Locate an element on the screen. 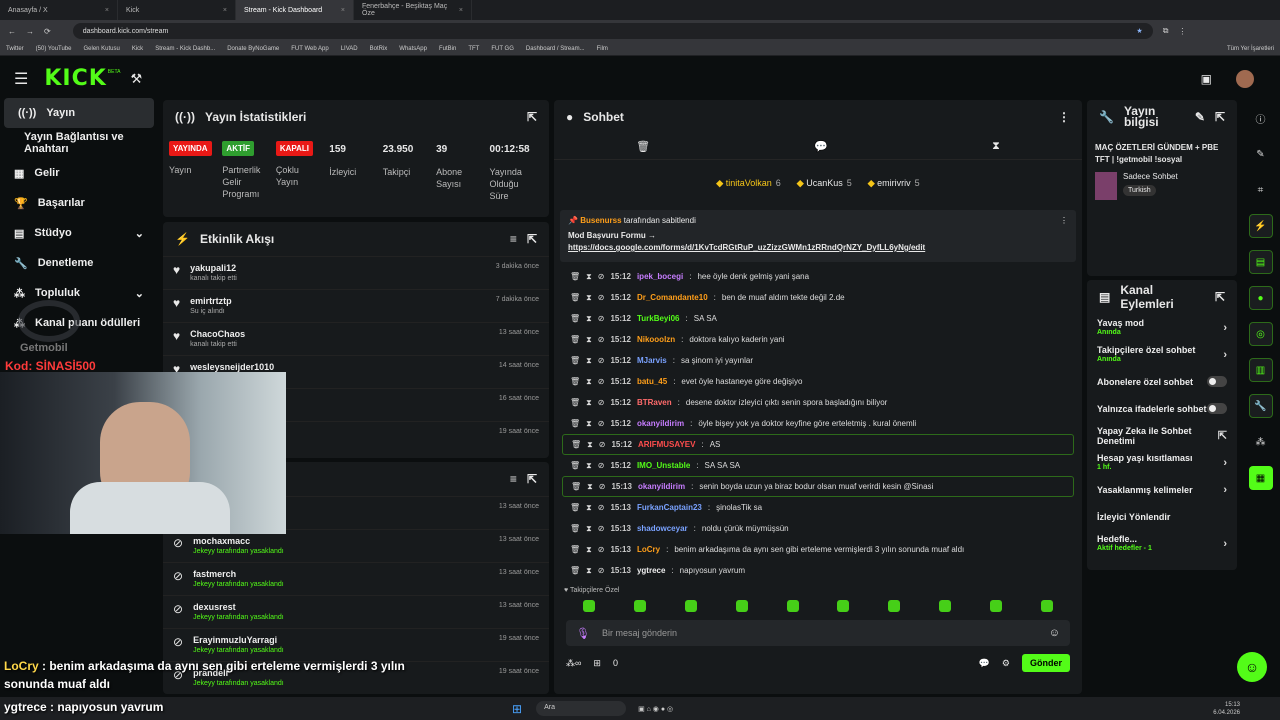 The height and width of the screenshot is (720, 1280). category-name: Sadece Sohbet is located at coordinates (1150, 176).